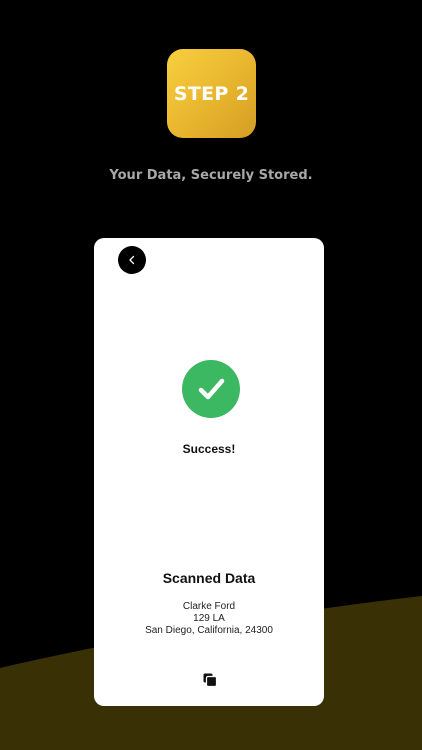 The height and width of the screenshot is (750, 422). I want to click on scanned-data-title: Scanned Data, so click(209, 578).